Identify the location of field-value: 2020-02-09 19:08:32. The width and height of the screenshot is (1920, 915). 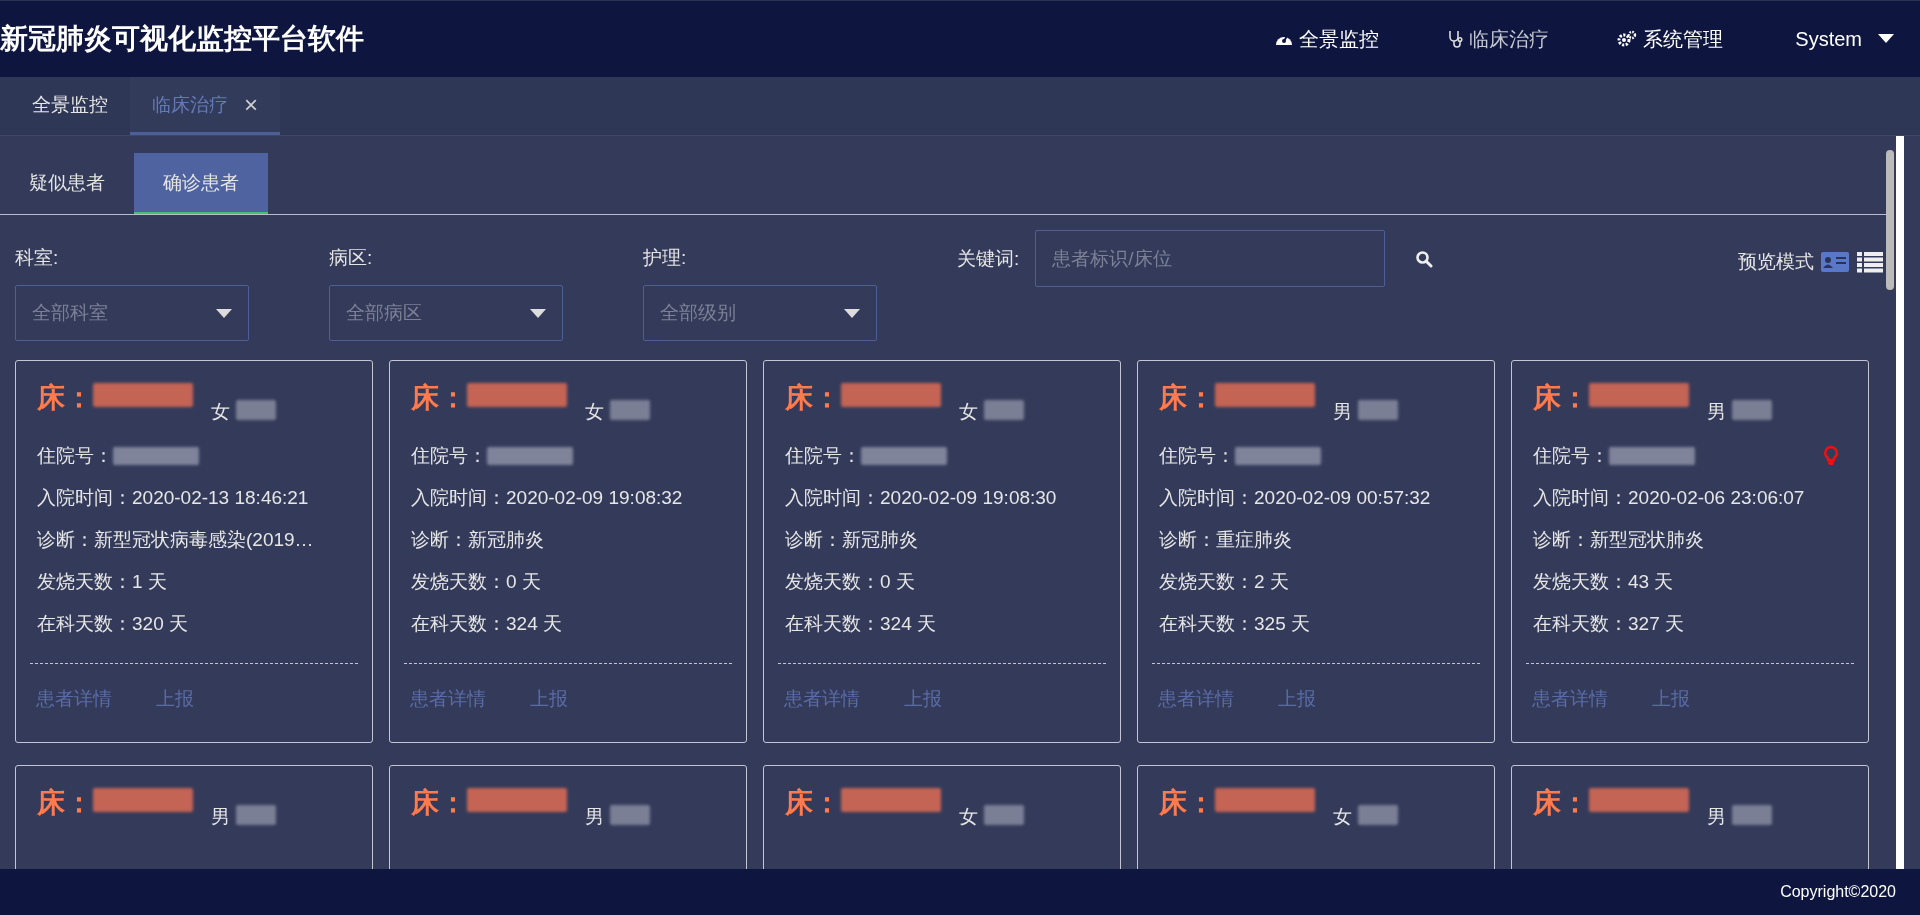
(594, 498).